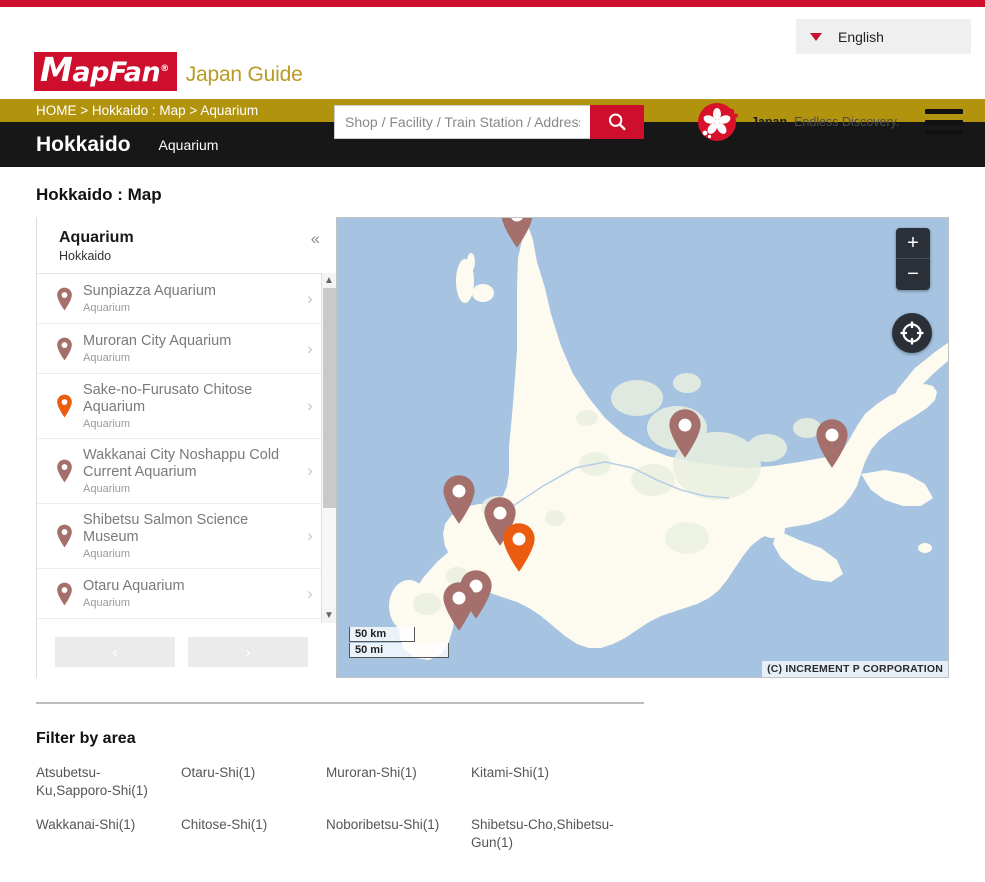 This screenshot has width=985, height=882. I want to click on section-divider, so click(340, 703).